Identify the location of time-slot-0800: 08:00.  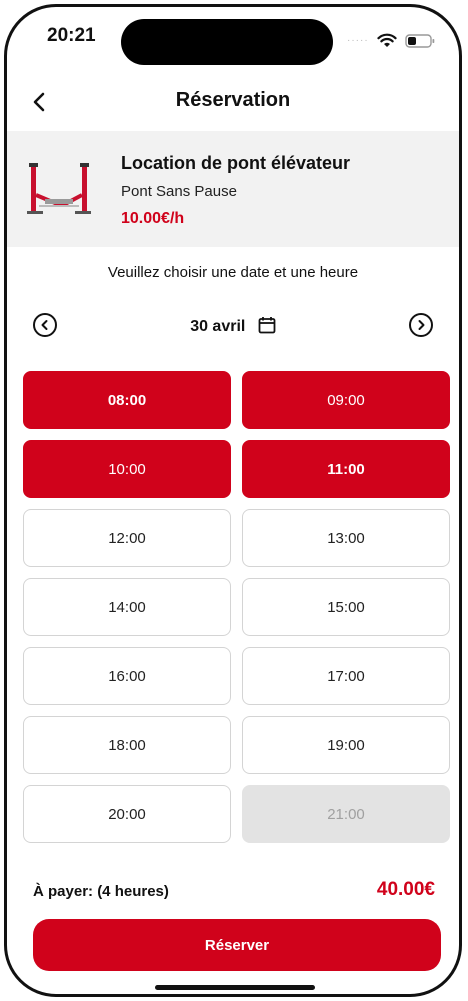
(127, 400).